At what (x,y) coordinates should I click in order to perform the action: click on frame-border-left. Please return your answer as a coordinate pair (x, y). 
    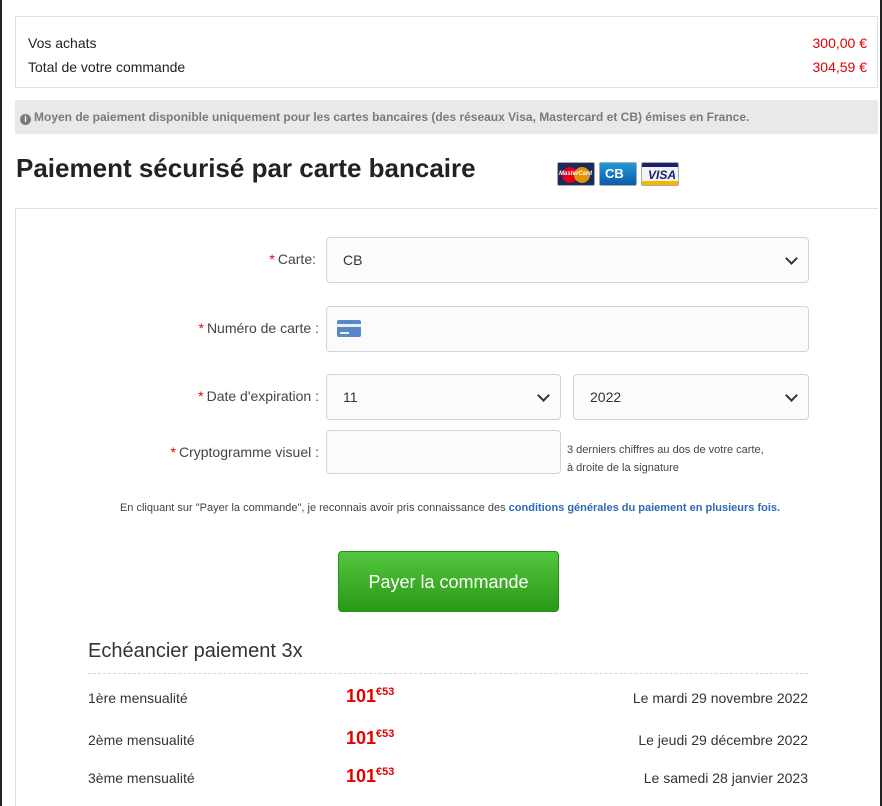
    Looking at the image, I should click on (1, 403).